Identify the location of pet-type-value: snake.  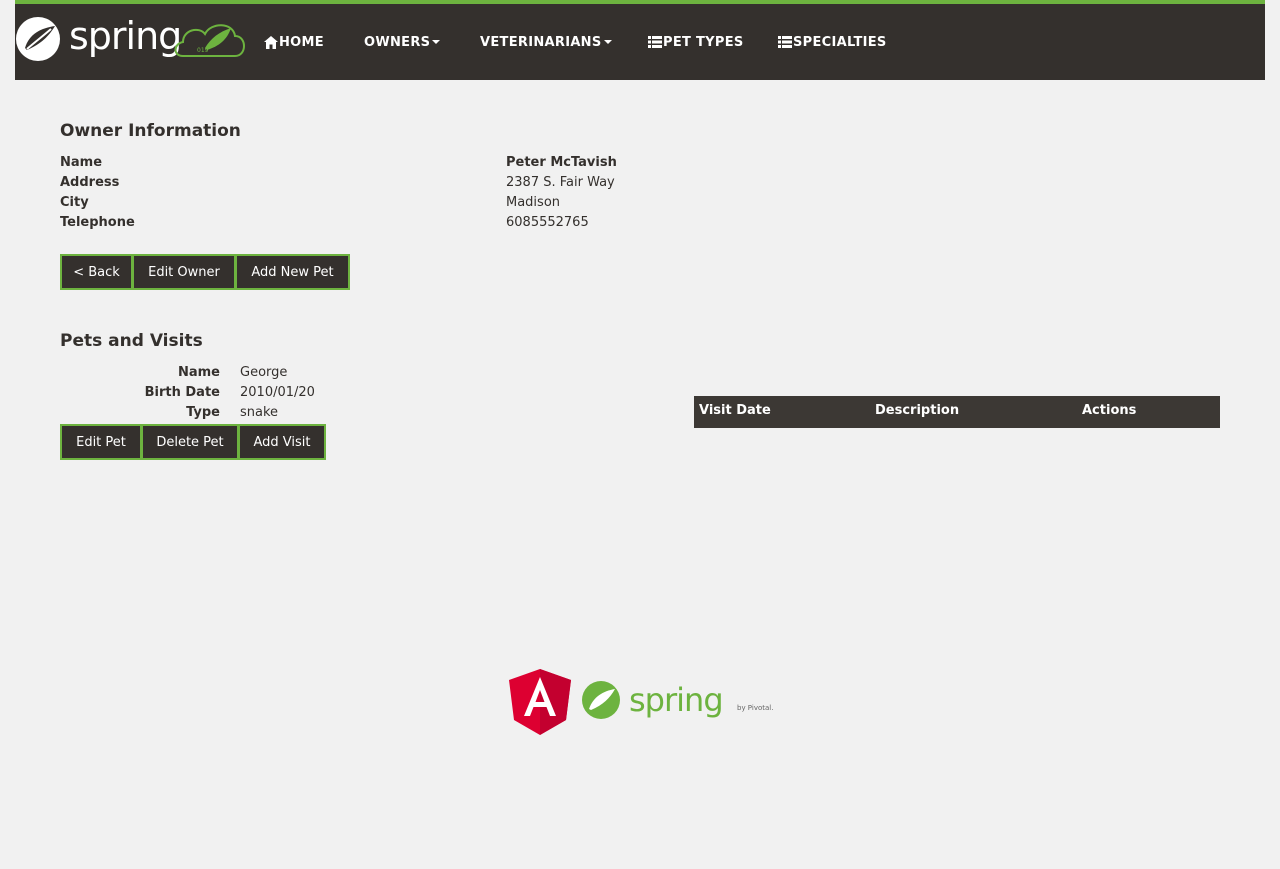
(259, 412).